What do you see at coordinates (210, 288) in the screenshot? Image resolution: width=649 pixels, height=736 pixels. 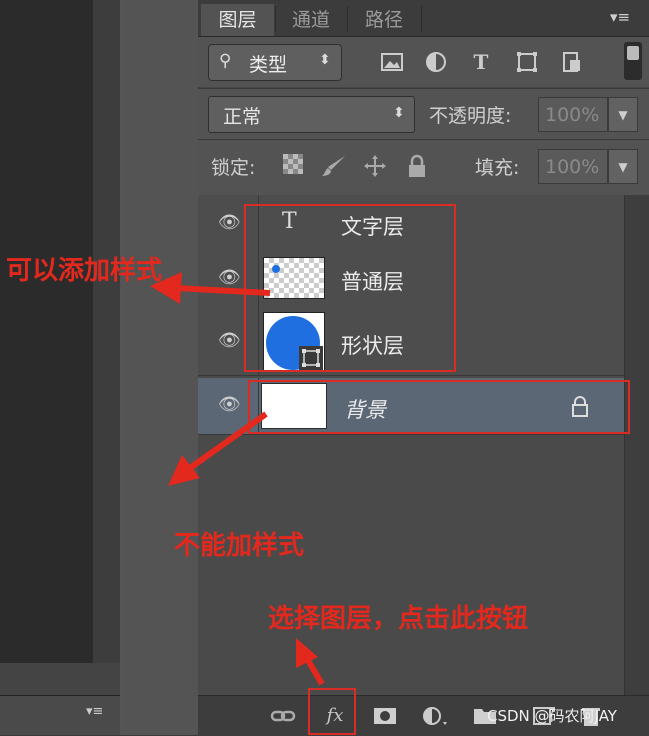 I see `arrow-to-normal-layer` at bounding box center [210, 288].